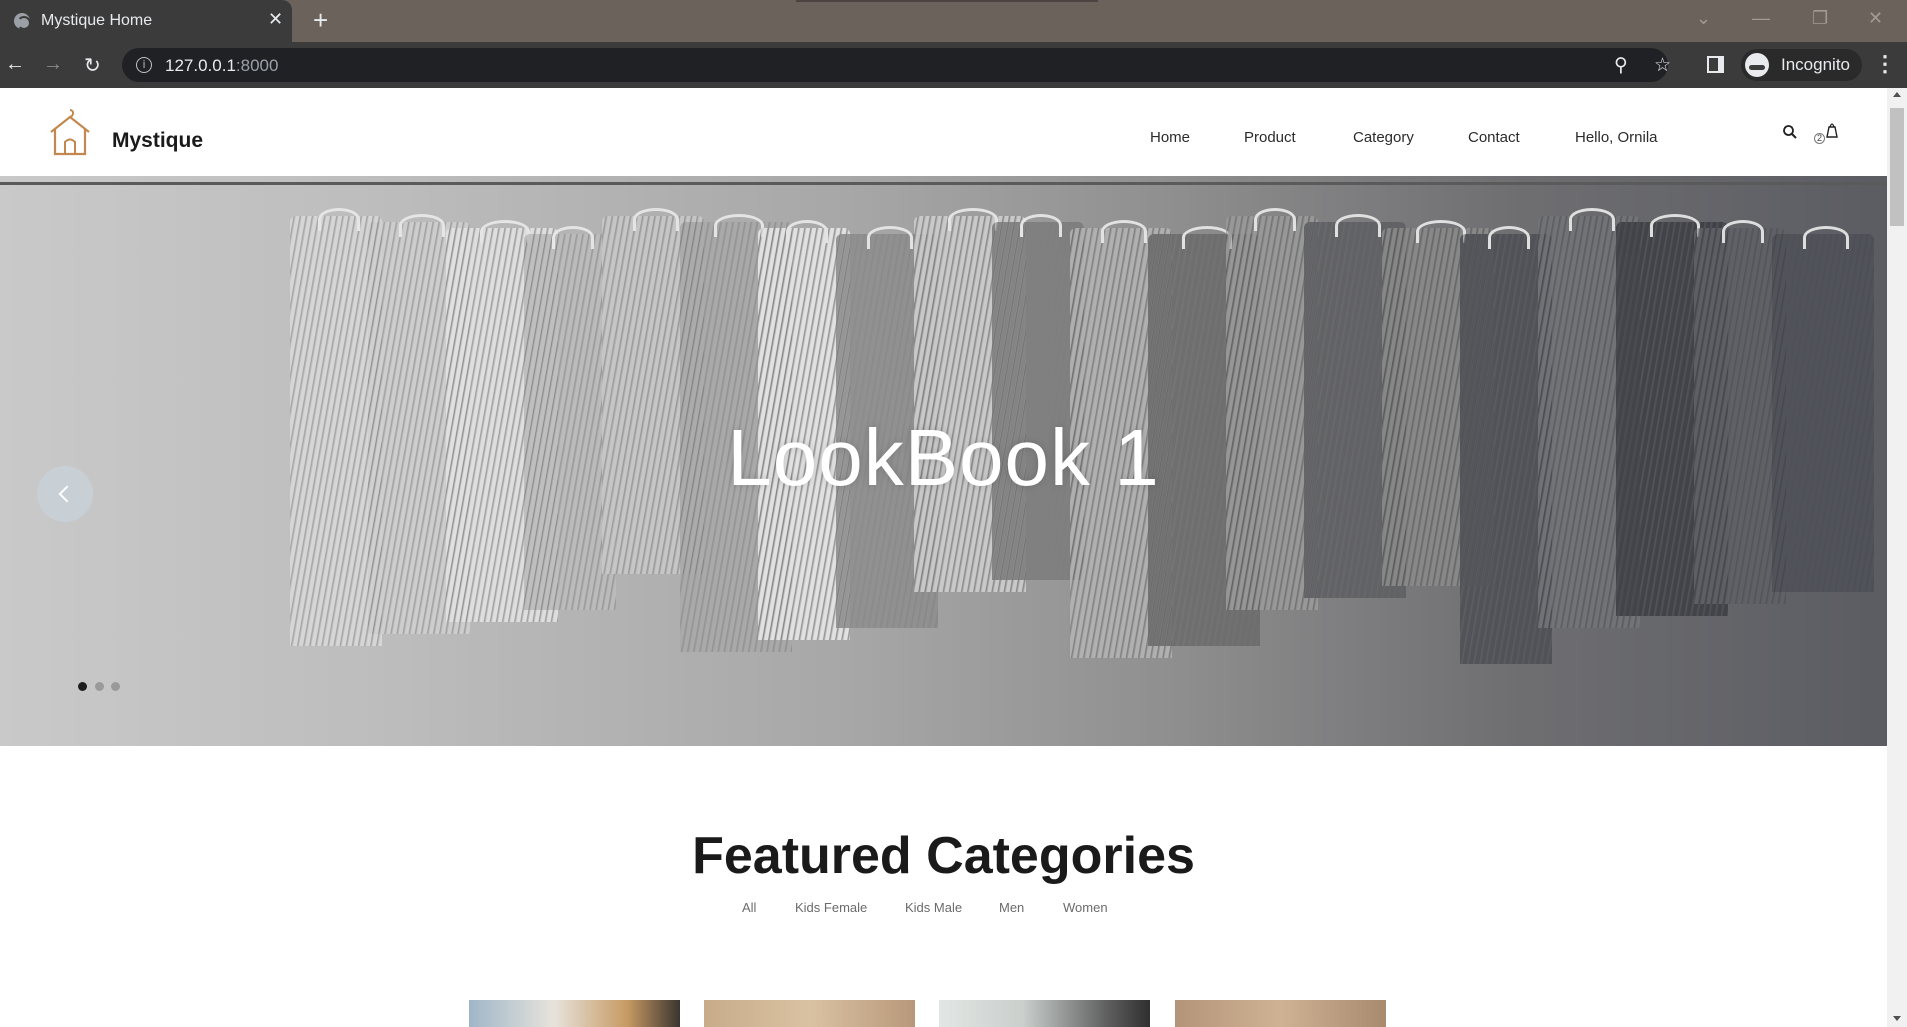 The image size is (1907, 1027). Describe the element at coordinates (1875, 18) in the screenshot. I see `close-window-button: ✕` at that location.